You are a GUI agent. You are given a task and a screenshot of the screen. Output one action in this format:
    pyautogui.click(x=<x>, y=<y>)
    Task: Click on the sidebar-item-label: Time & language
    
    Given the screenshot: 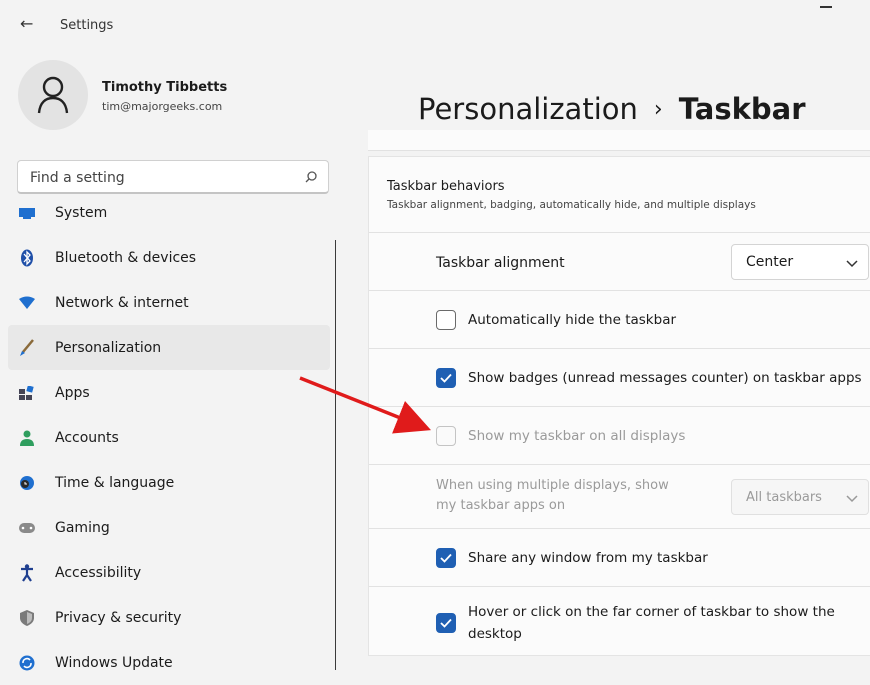 What is the action you would take?
    pyautogui.click(x=115, y=482)
    